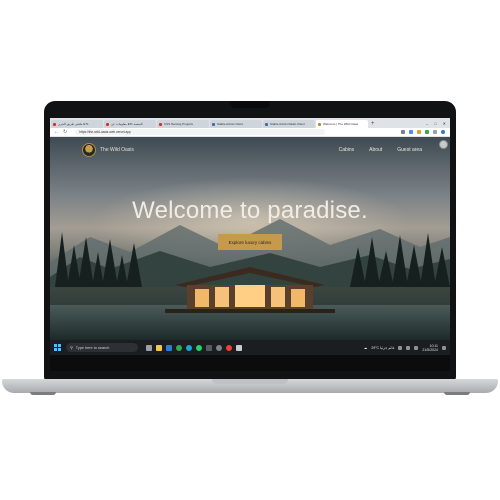 This screenshot has height=500, width=500. What do you see at coordinates (65, 132) in the screenshot?
I see `reload-icon: ↻` at bounding box center [65, 132].